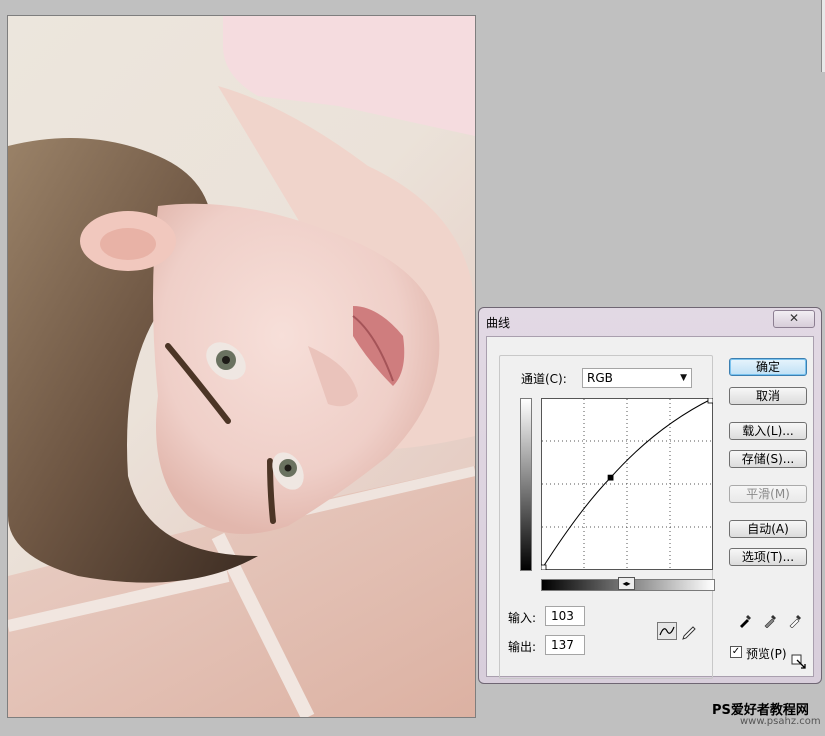  What do you see at coordinates (746, 620) in the screenshot?
I see `black-eyedropper-icon` at bounding box center [746, 620].